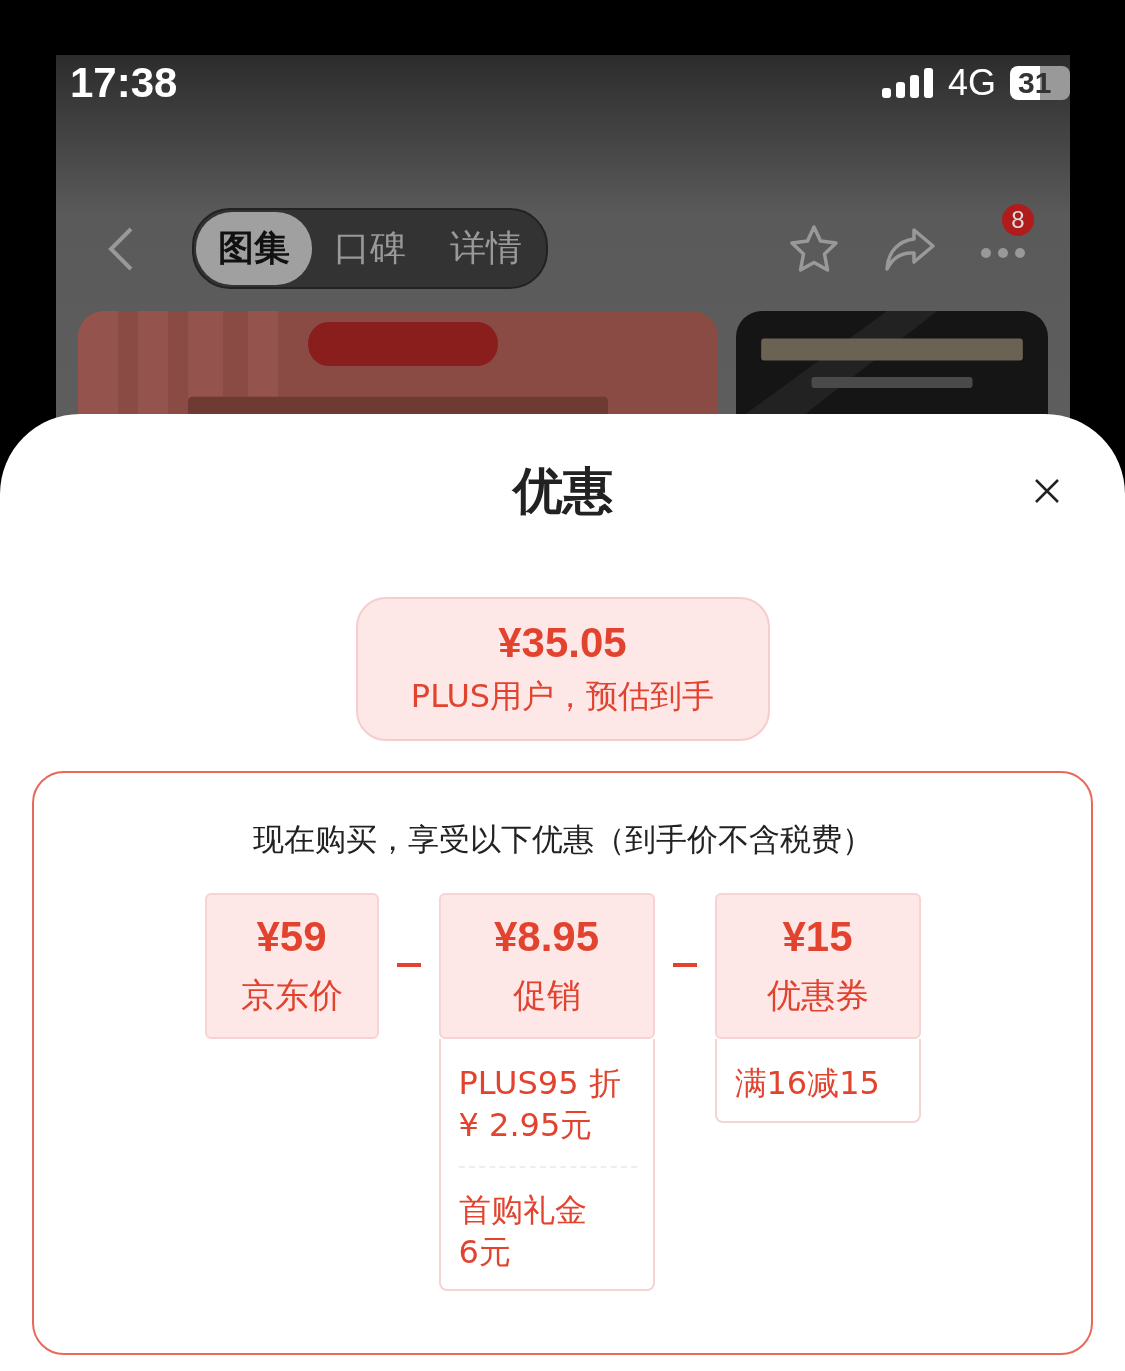 Image resolution: width=1125 pixels, height=1371 pixels. Describe the element at coordinates (817, 937) in the screenshot. I see `card-amount: ¥15` at that location.